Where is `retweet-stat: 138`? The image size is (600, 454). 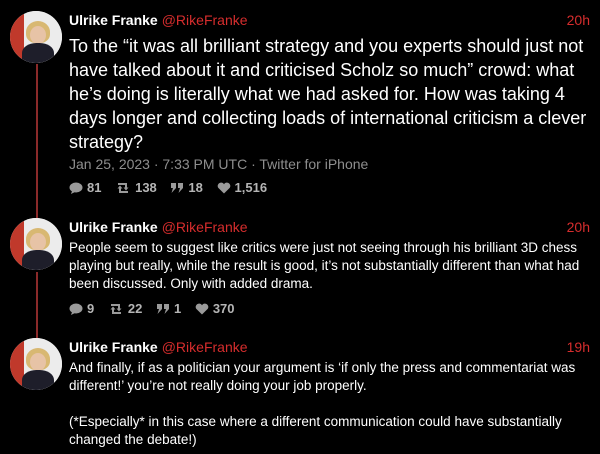 retweet-stat: 138 is located at coordinates (136, 188).